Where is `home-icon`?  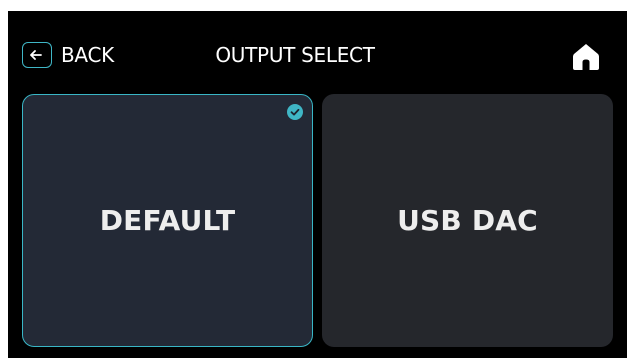
home-icon is located at coordinates (586, 57).